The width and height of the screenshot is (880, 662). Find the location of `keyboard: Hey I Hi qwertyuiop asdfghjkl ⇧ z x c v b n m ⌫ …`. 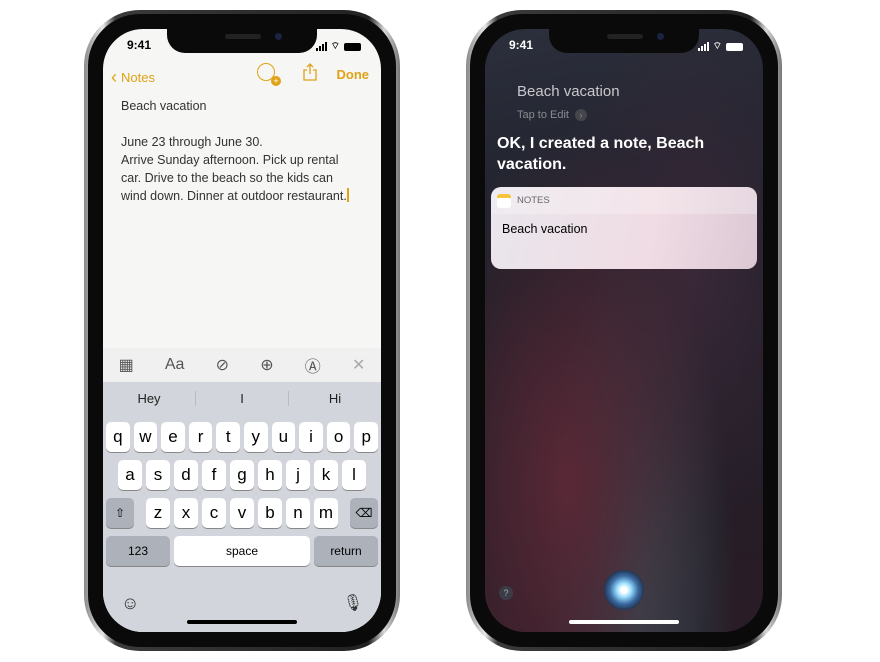

keyboard: Hey I Hi qwertyuiop asdfghjkl ⇧ z x c v b n m ⌫ … is located at coordinates (242, 507).